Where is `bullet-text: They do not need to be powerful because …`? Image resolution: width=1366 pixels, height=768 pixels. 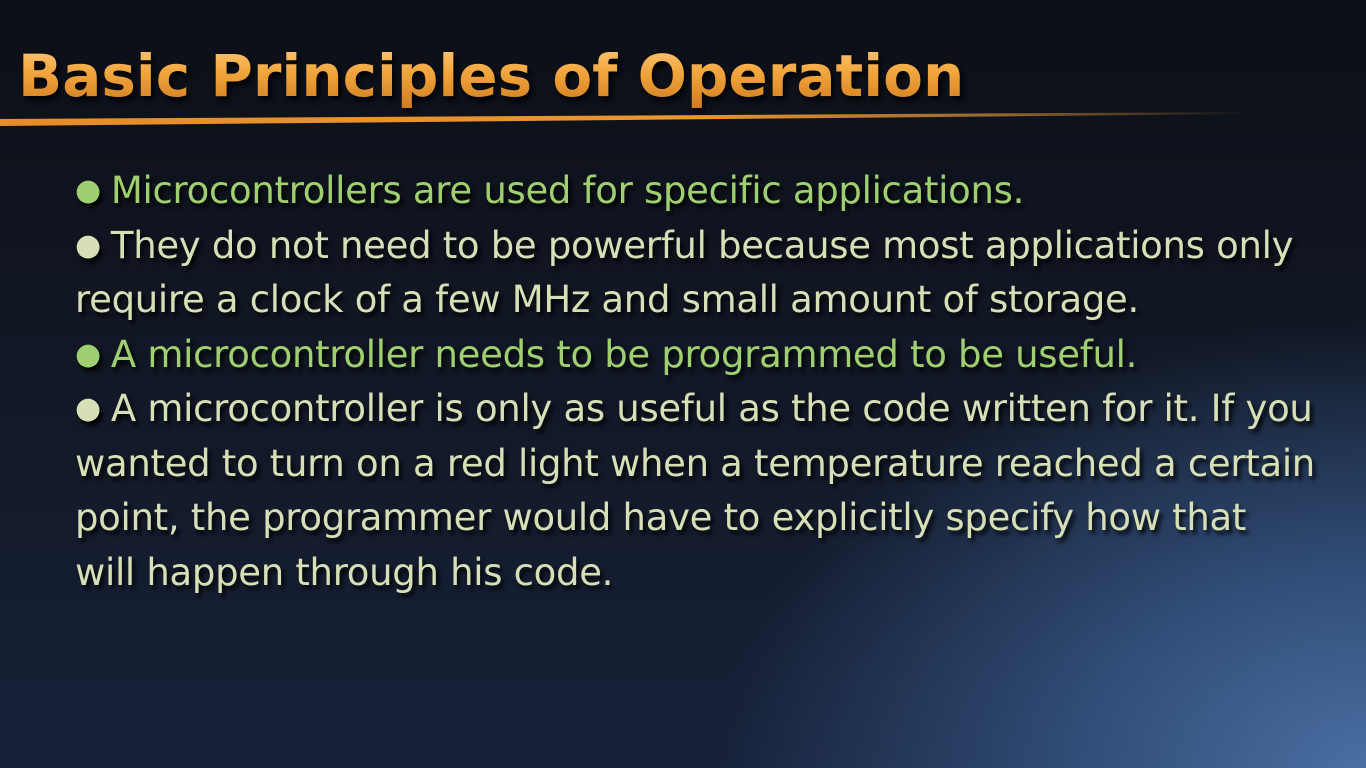
bullet-text: They do not need to be powerful because … is located at coordinates (684, 272).